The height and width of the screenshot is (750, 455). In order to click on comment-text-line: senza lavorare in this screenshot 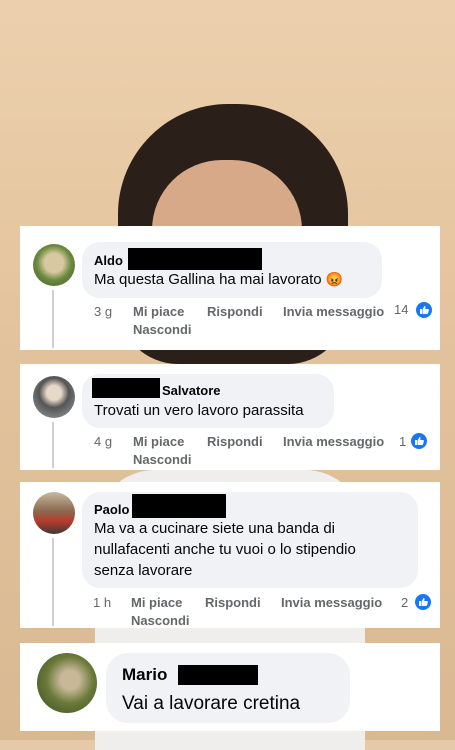, I will do `click(143, 570)`.